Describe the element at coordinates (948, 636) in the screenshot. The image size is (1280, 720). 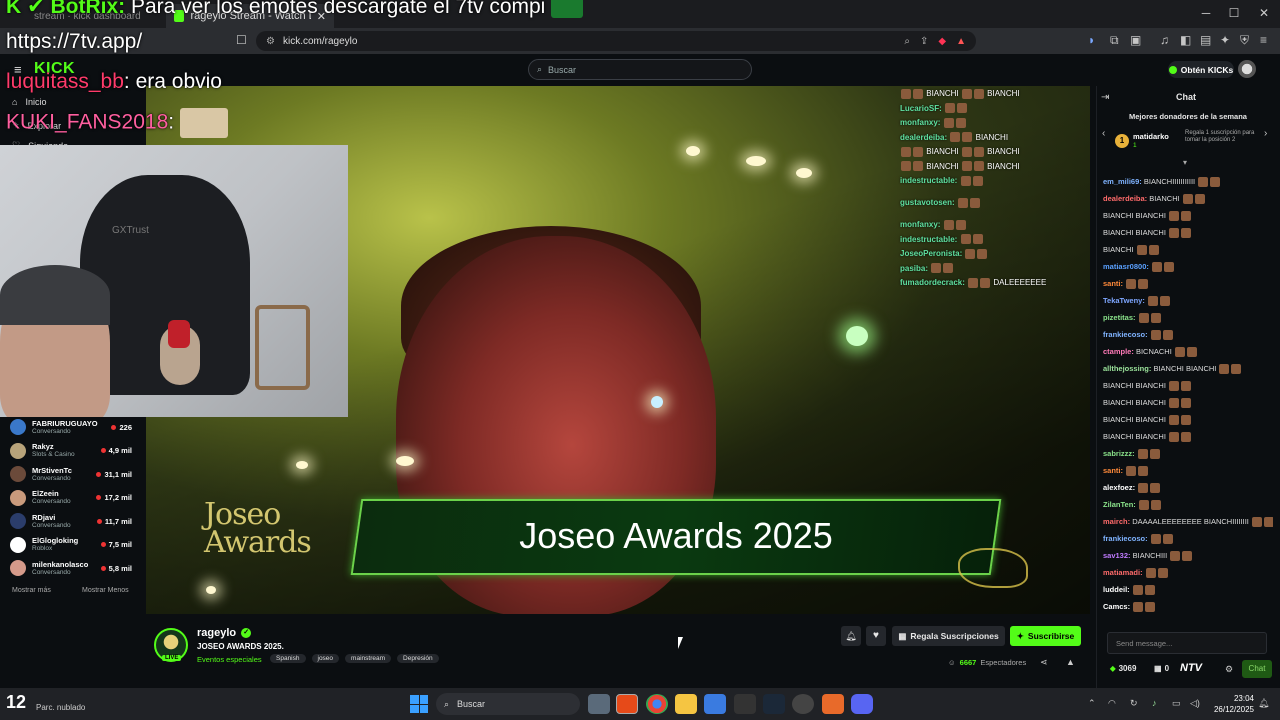
I see `gift-subs-button: ▦ Regala Suscripciones` at that location.